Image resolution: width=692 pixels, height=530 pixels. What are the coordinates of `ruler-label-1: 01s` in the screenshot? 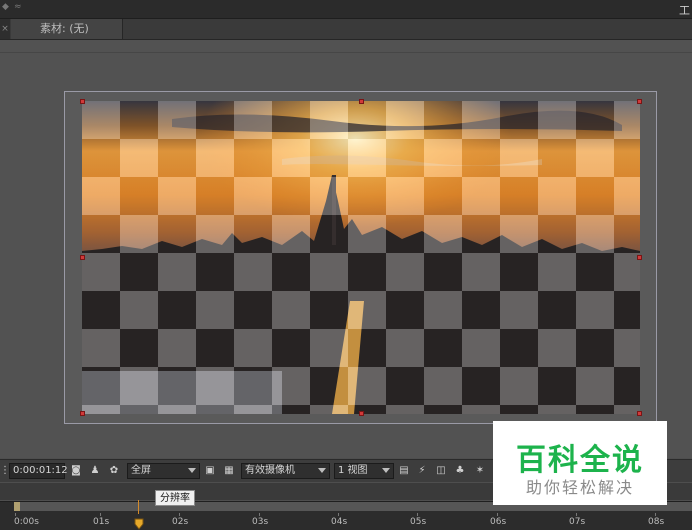 It's located at (101, 522).